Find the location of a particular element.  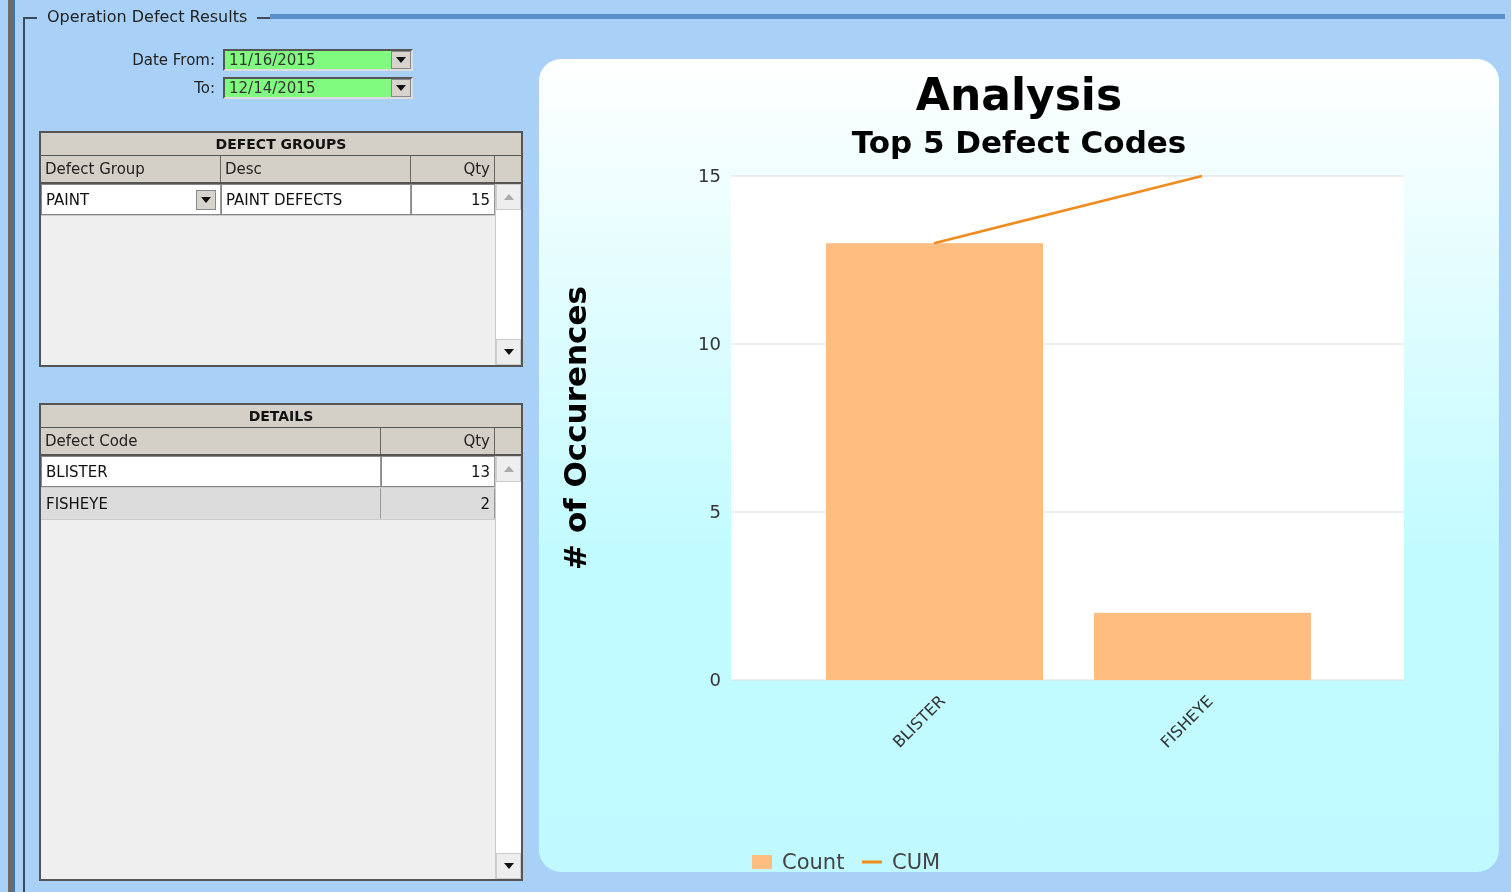

group-dropdown: PAINT is located at coordinates (131, 199).